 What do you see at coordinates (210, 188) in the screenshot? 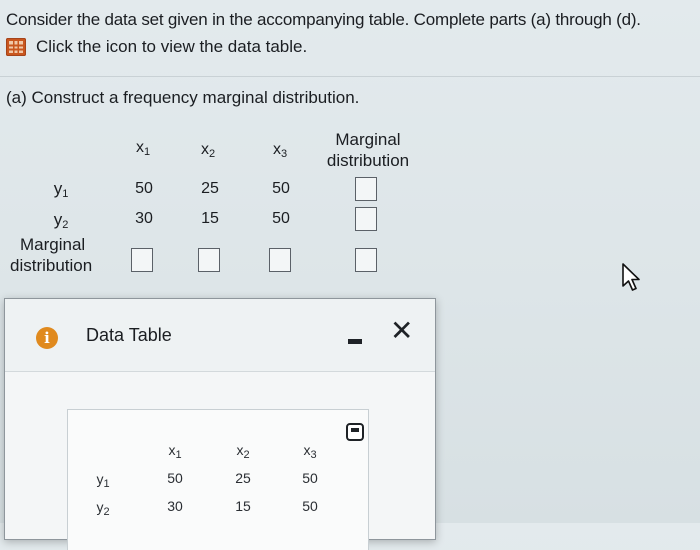
I see `cell-y1-x2: 25` at bounding box center [210, 188].